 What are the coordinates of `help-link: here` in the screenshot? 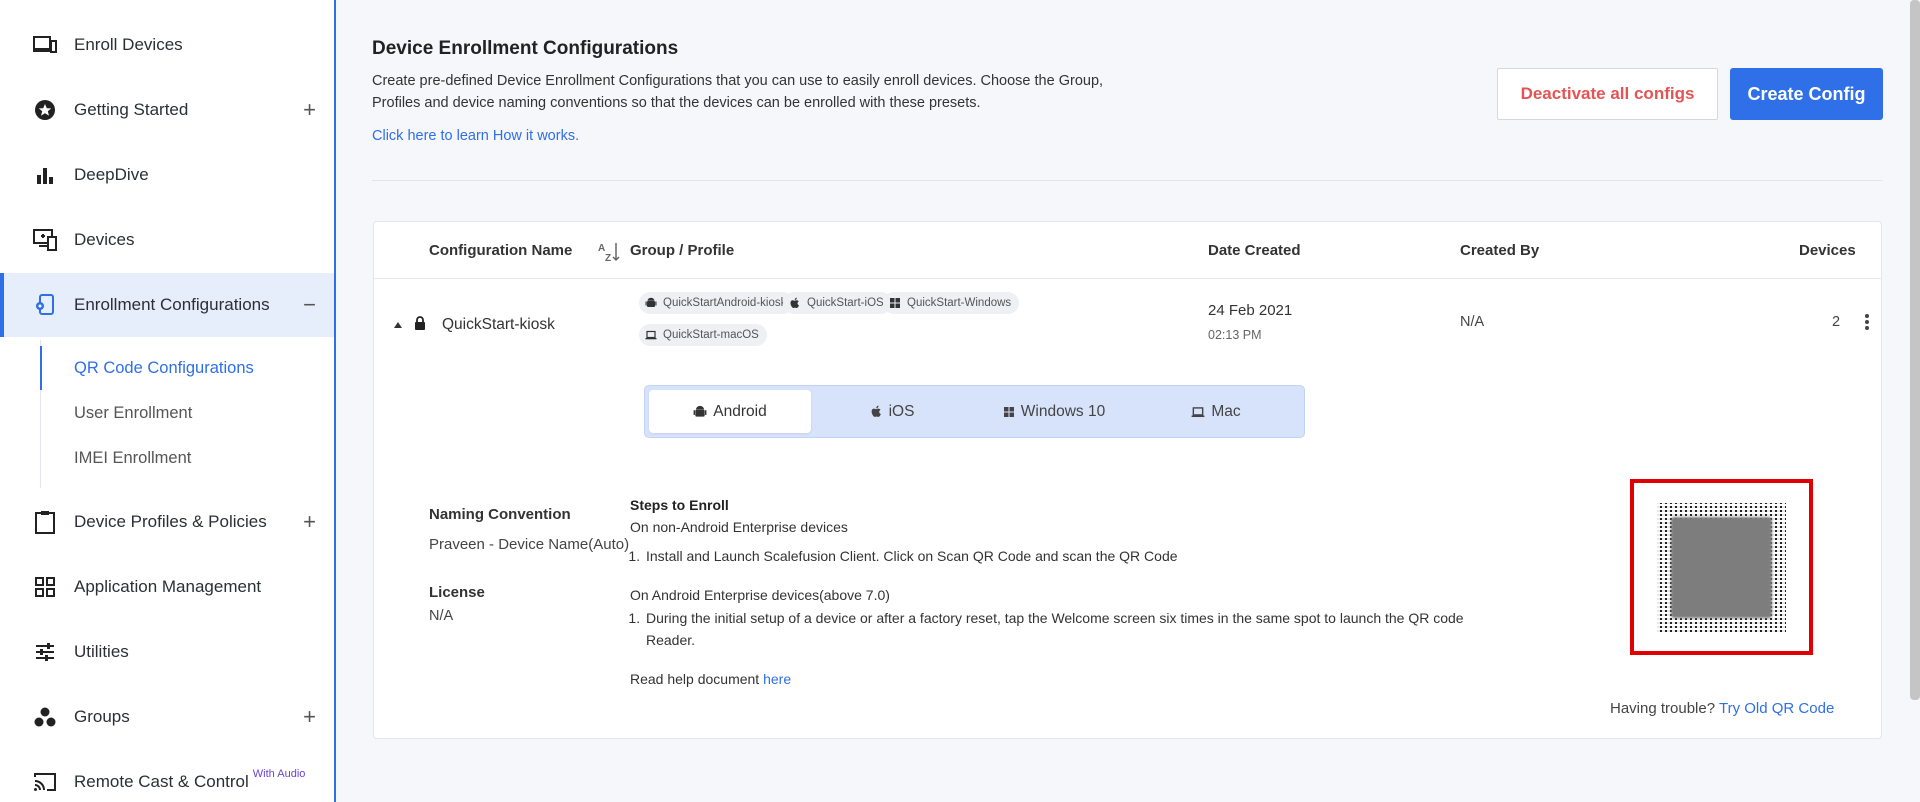 It's located at (777, 679).